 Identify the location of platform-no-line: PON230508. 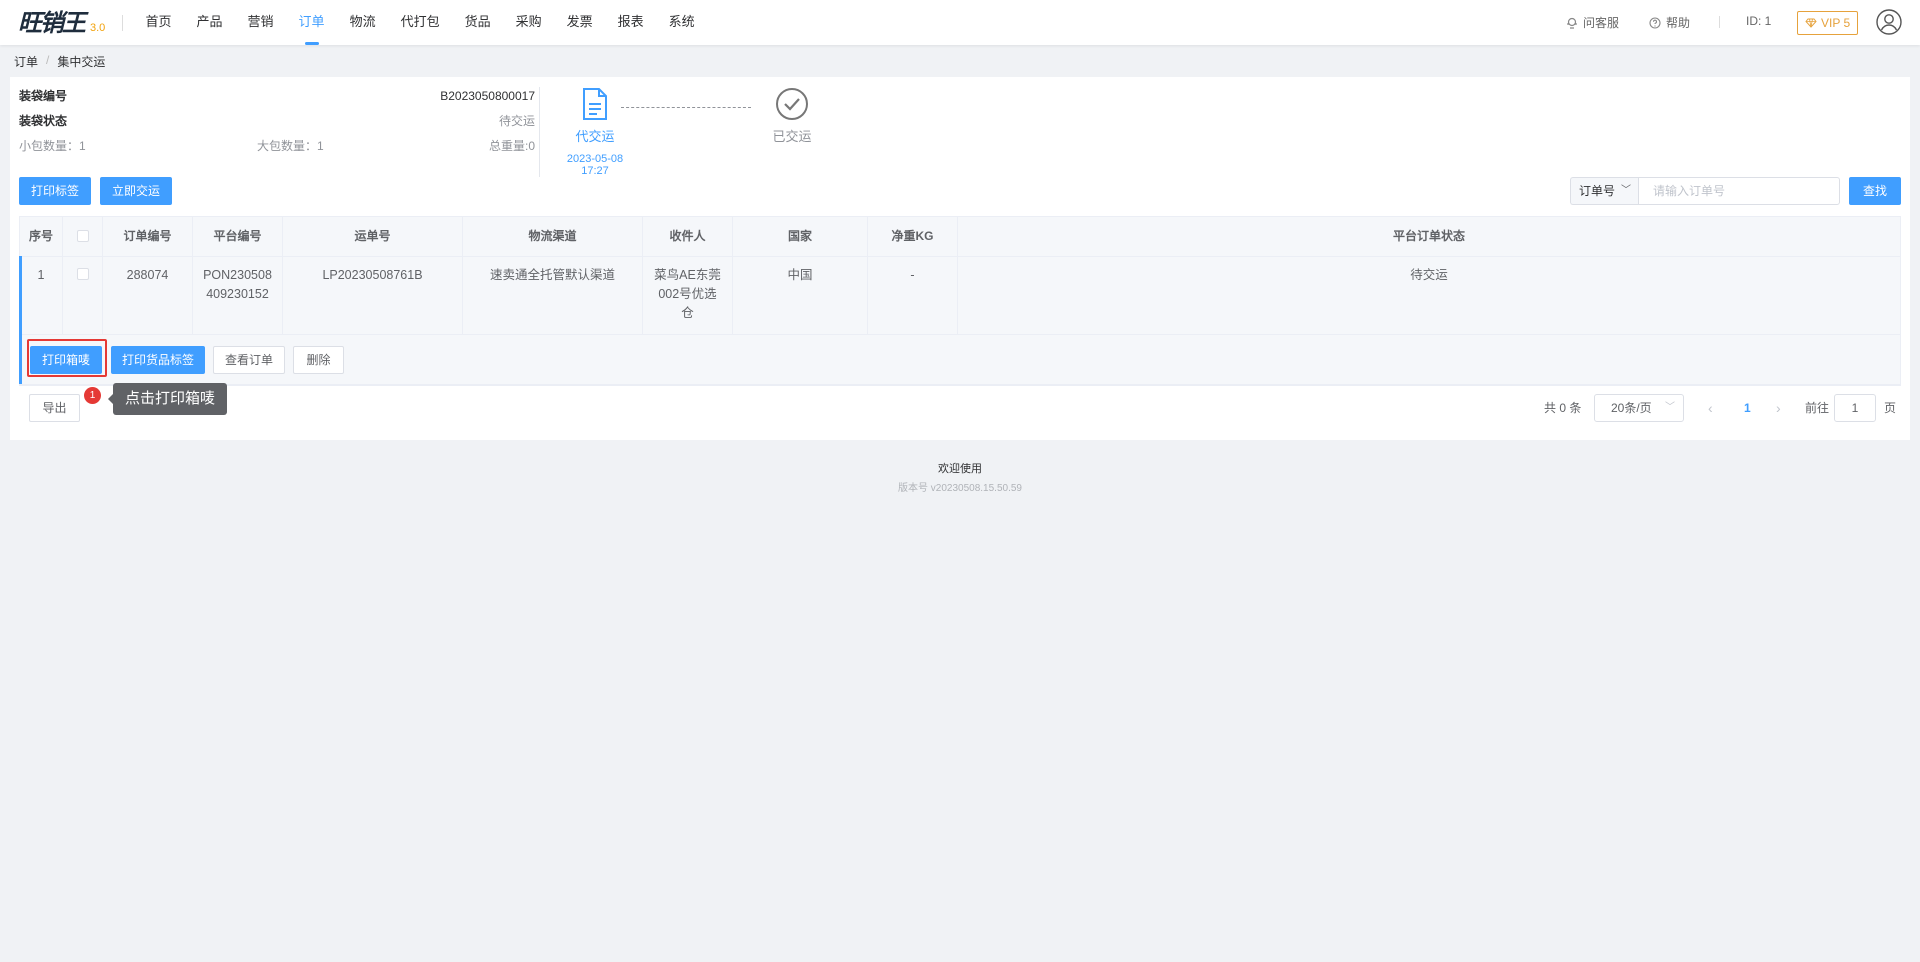
(237, 275).